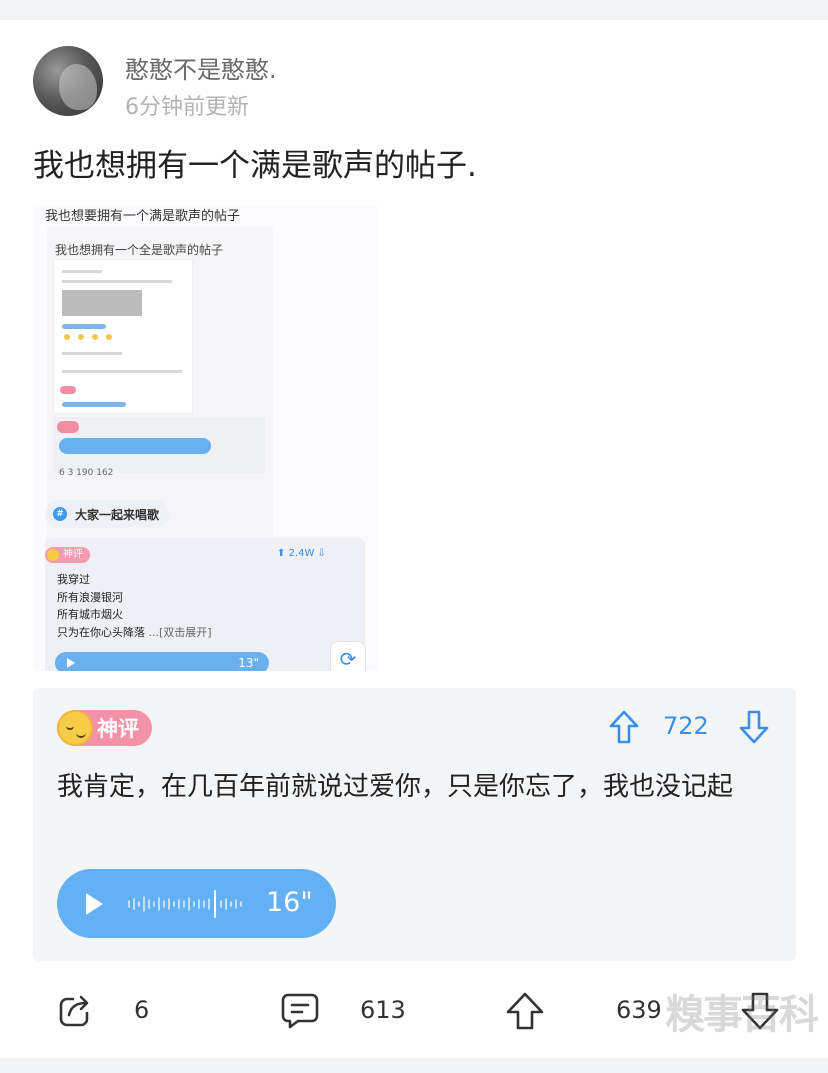 This screenshot has height=1073, width=828. What do you see at coordinates (754, 727) in the screenshot?
I see `downvote-arrow-icon` at bounding box center [754, 727].